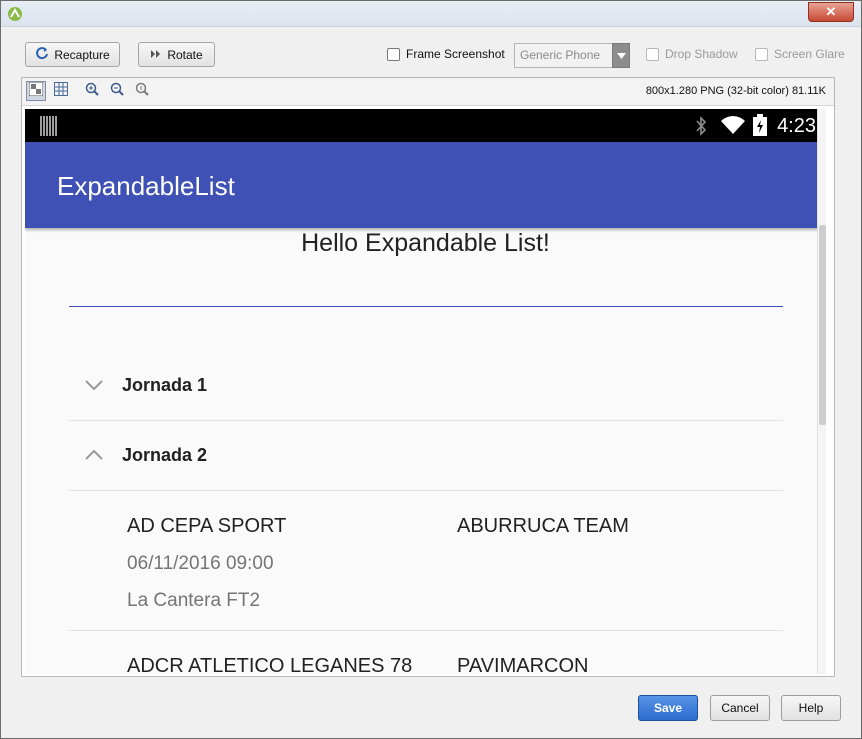 The image size is (862, 739). I want to click on home-team: ADCR ATLETICO LEGANES 78, so click(270, 664).